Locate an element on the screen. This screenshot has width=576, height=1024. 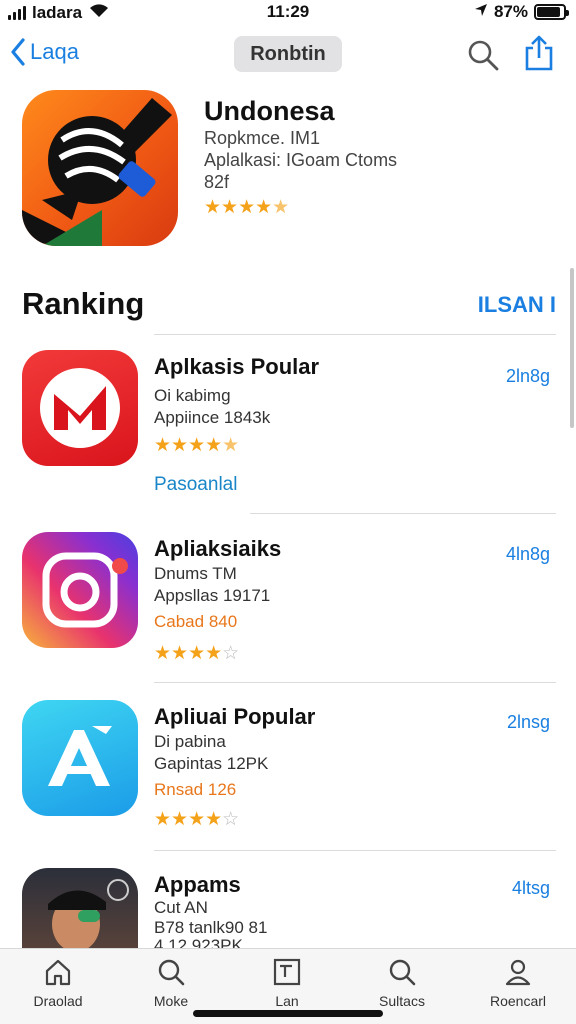
nav-title: Ronbtin is located at coordinates (288, 54).